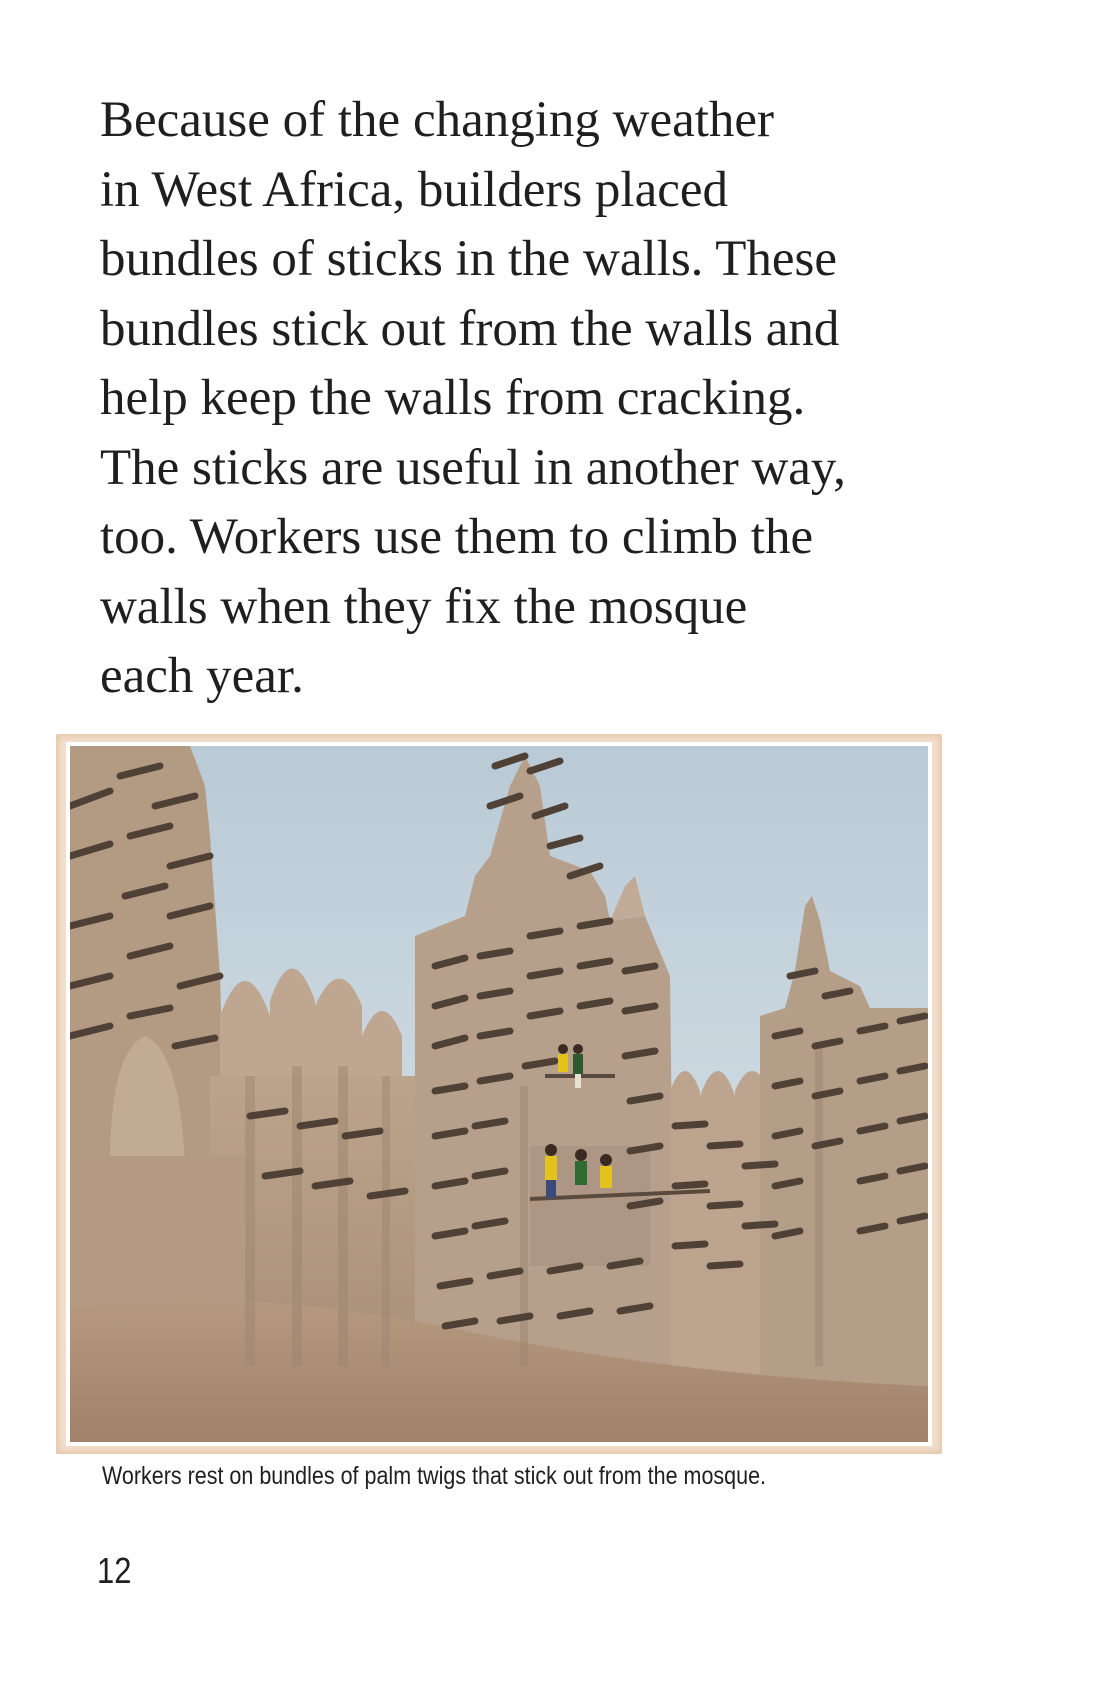  What do you see at coordinates (114, 1570) in the screenshot?
I see `page-number: 12` at bounding box center [114, 1570].